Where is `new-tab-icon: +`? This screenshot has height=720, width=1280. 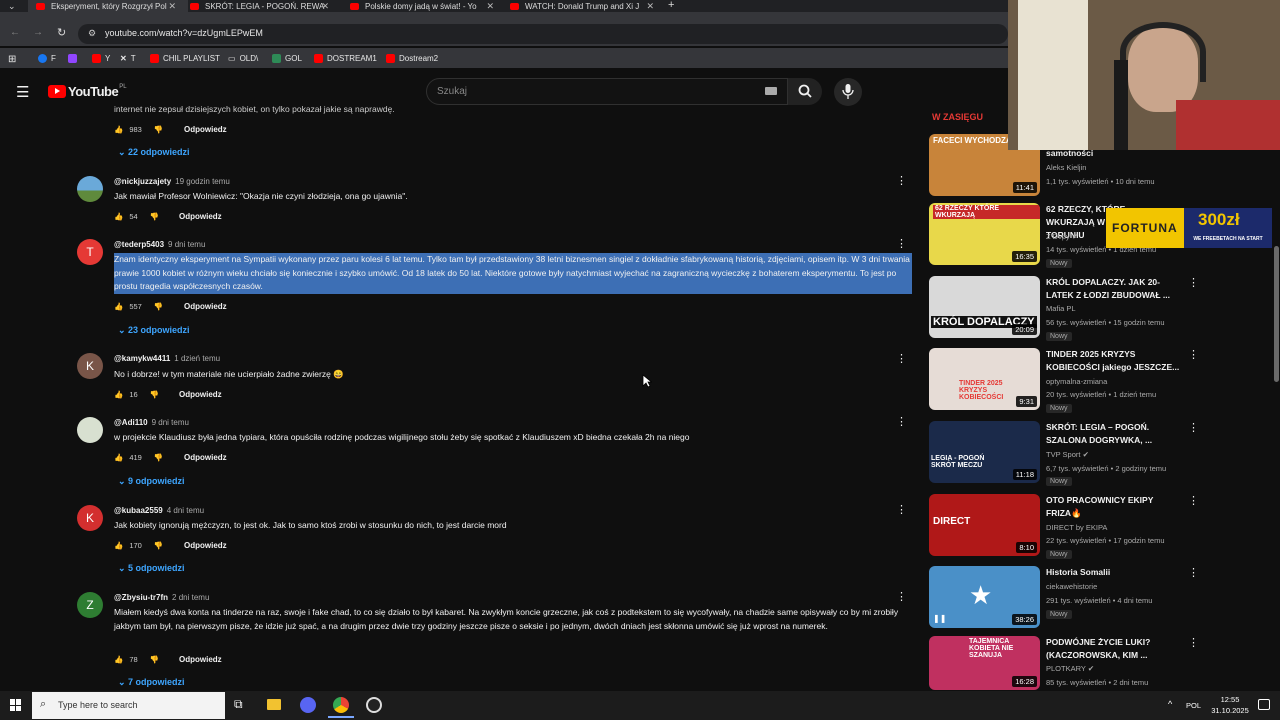 new-tab-icon: + is located at coordinates (671, 5).